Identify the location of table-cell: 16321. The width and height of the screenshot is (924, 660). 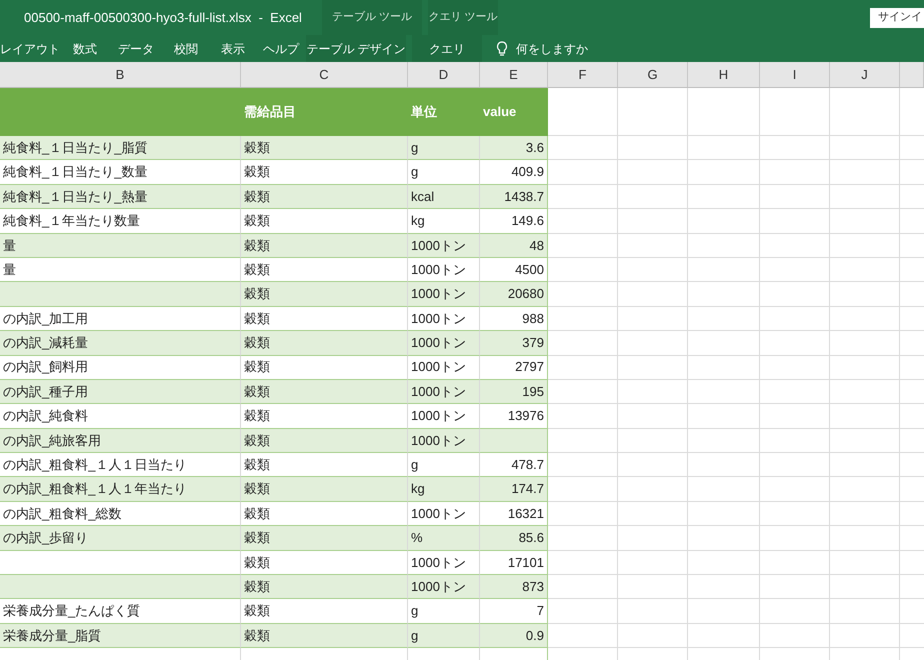
(514, 514).